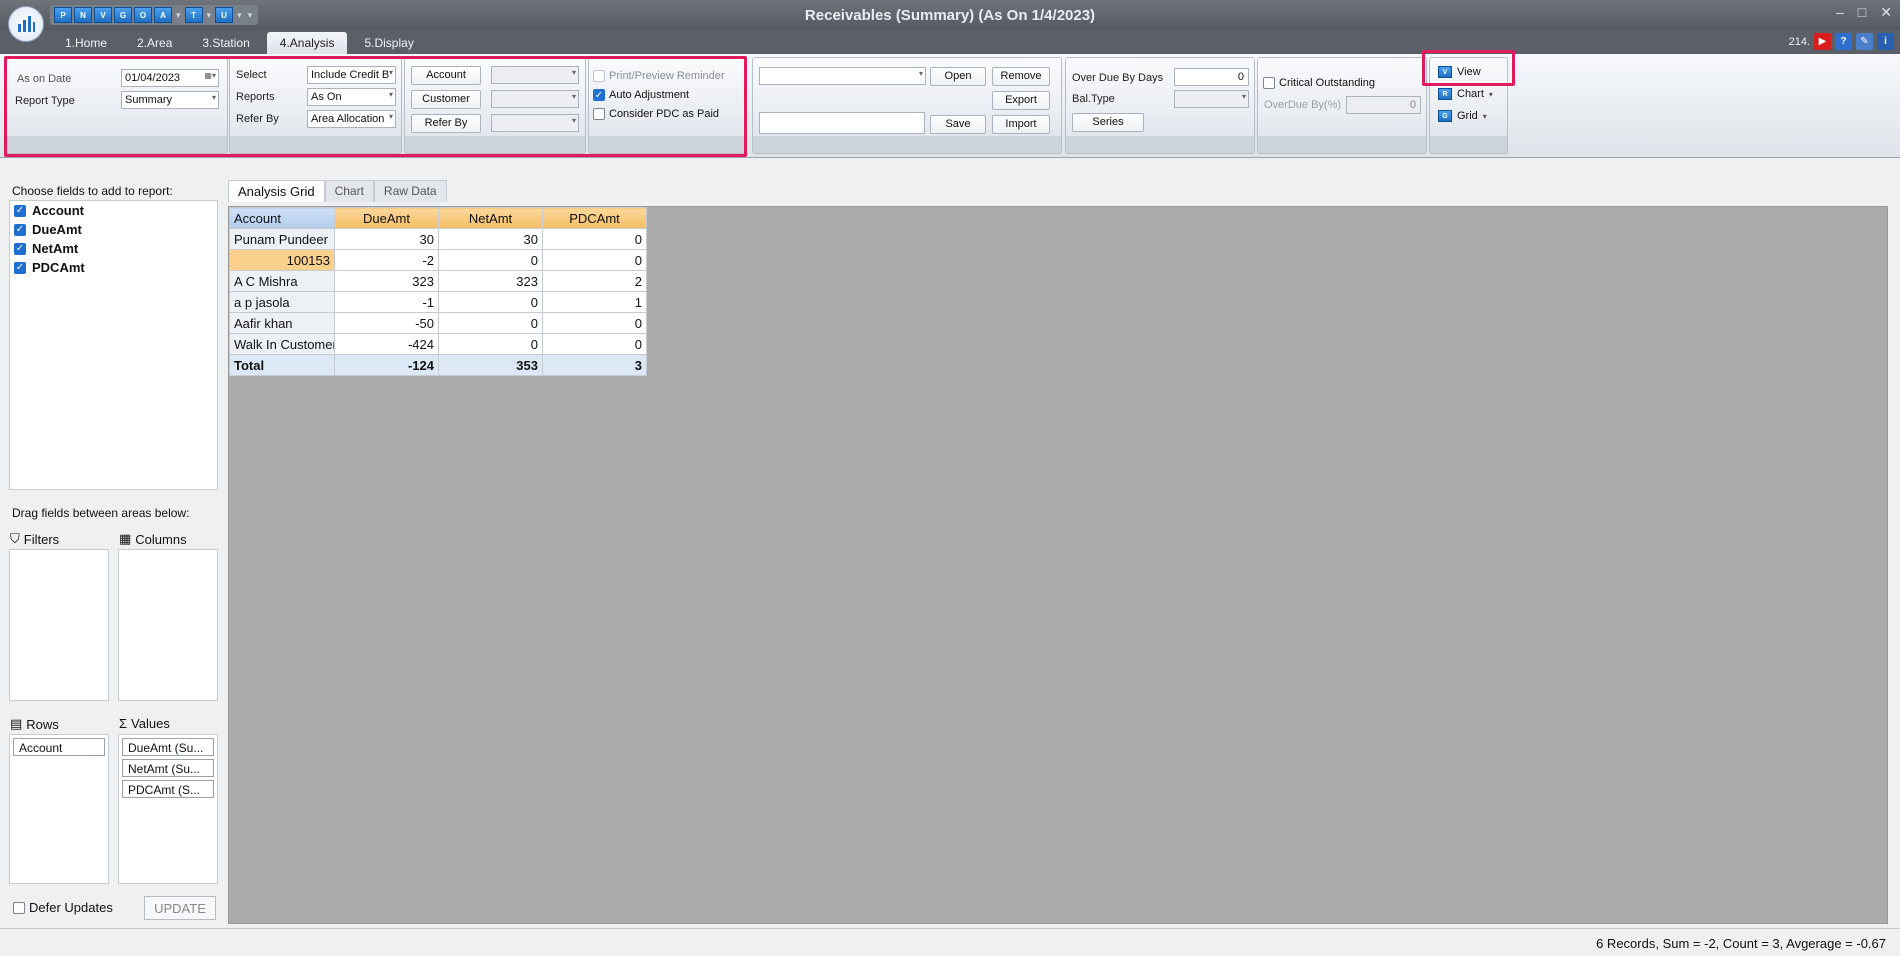 This screenshot has width=1900, height=956. Describe the element at coordinates (1822, 41) in the screenshot. I see `youtube-icon: ▶` at that location.